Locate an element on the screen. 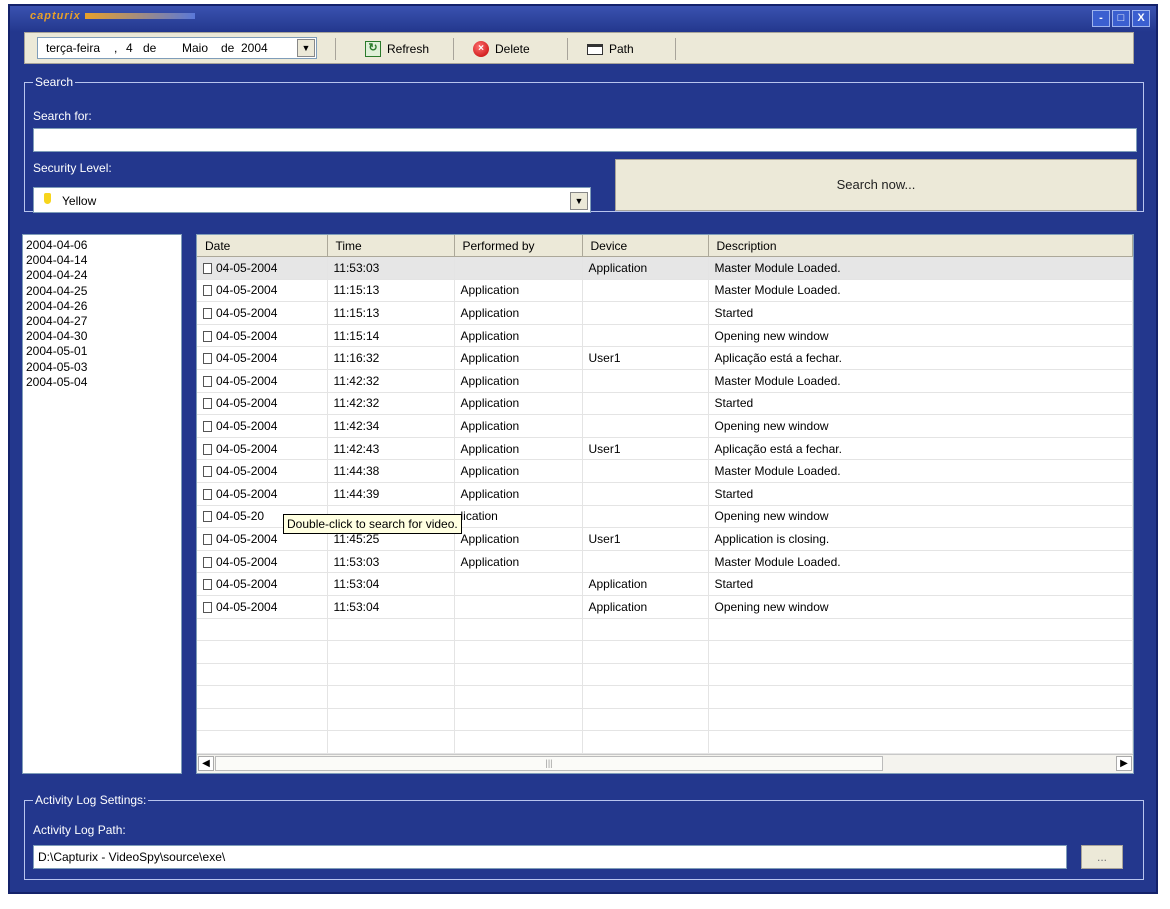 The image size is (1170, 909). search-input is located at coordinates (585, 140).